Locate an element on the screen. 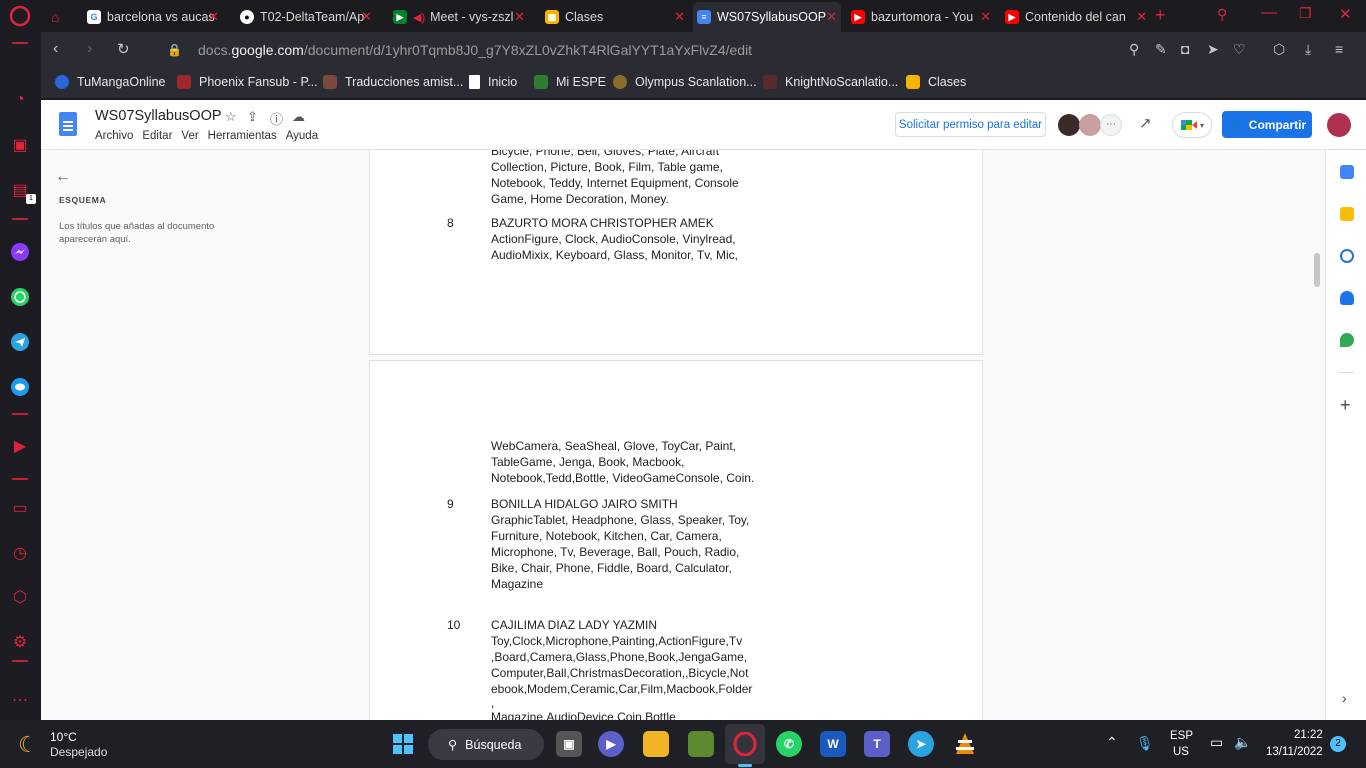 The height and width of the screenshot is (768, 1366). clock-time: 21:22 is located at coordinates (1308, 735).